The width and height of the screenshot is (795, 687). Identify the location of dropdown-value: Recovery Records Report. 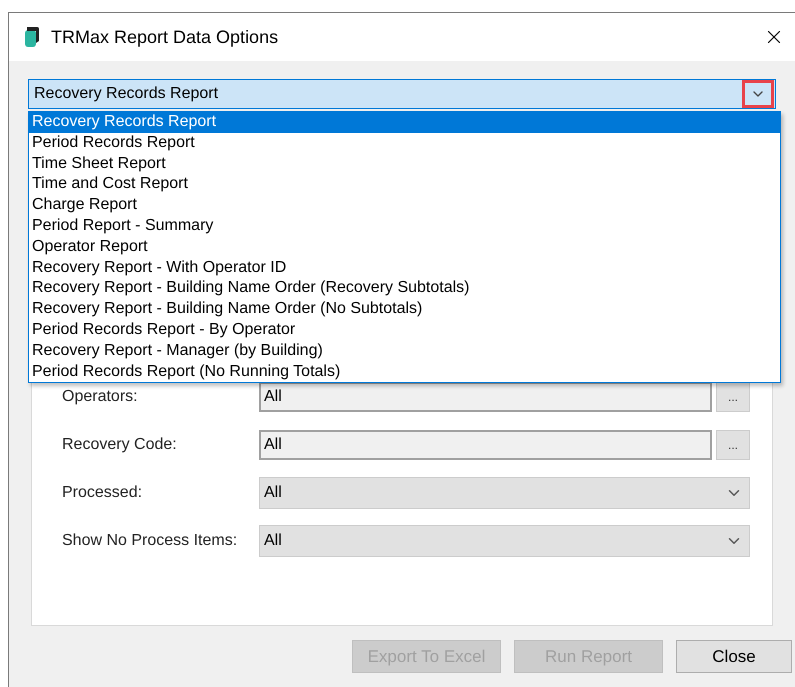
(125, 94).